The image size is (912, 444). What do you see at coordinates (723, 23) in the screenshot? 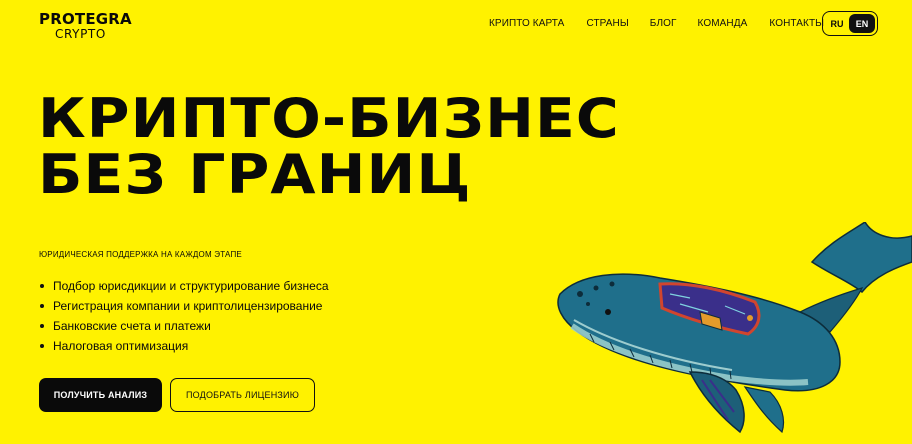
I see `nav-item-team: КОМАНДА` at bounding box center [723, 23].